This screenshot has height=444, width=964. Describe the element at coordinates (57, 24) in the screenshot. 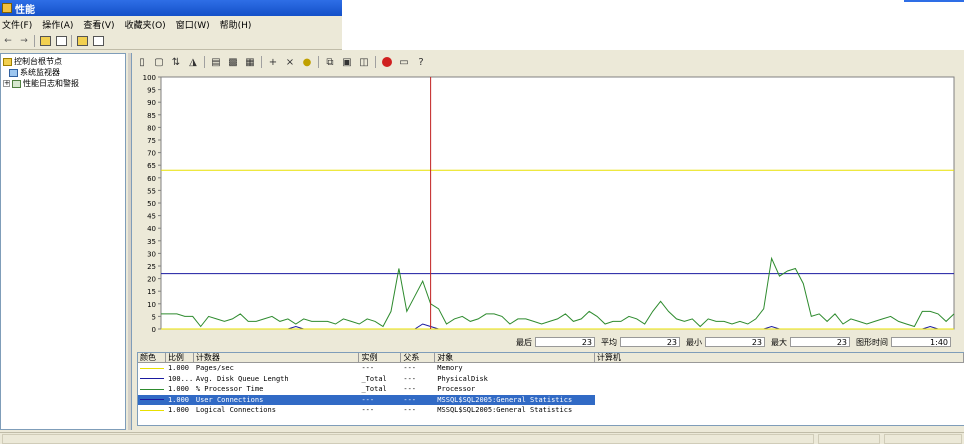

I see `menu-action: 操作(A)` at that location.